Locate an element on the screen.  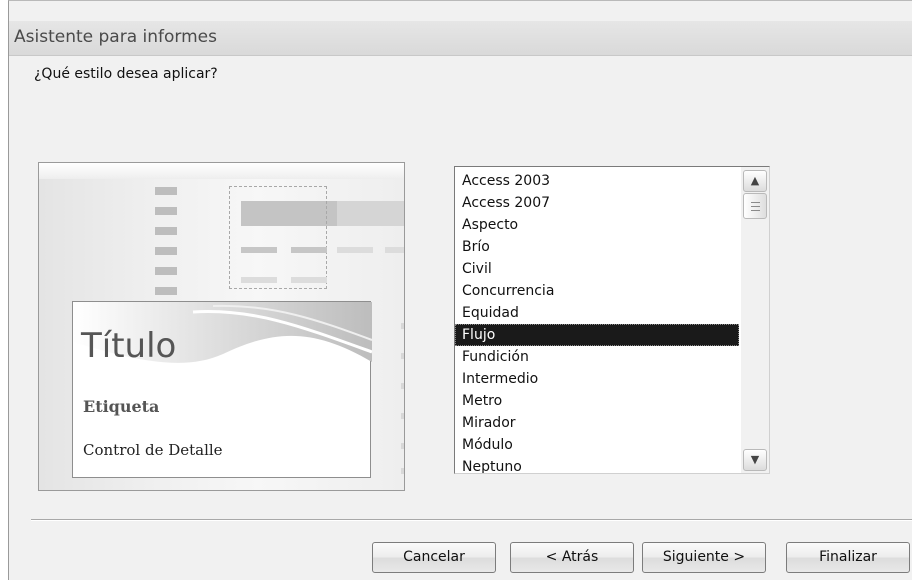
button-separator is located at coordinates (471, 520).